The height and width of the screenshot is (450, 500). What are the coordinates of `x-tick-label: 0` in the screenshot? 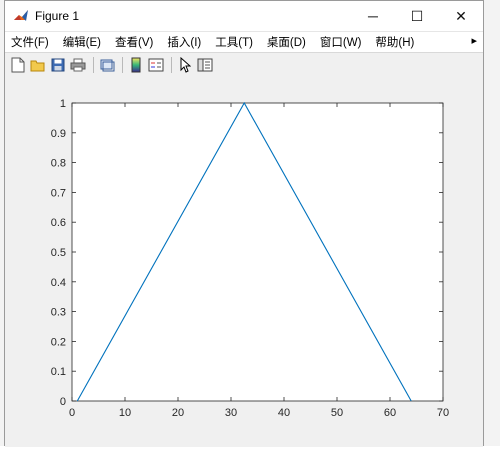 It's located at (72, 413).